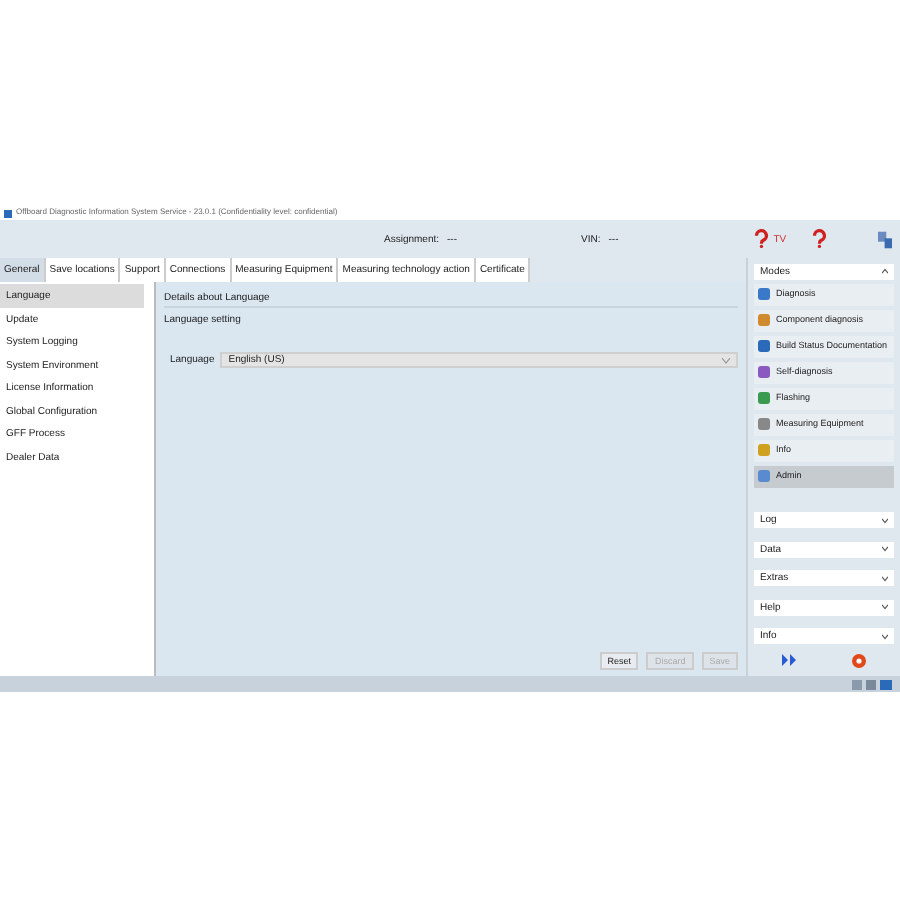  Describe the element at coordinates (789, 660) in the screenshot. I see `forward-icon` at that location.